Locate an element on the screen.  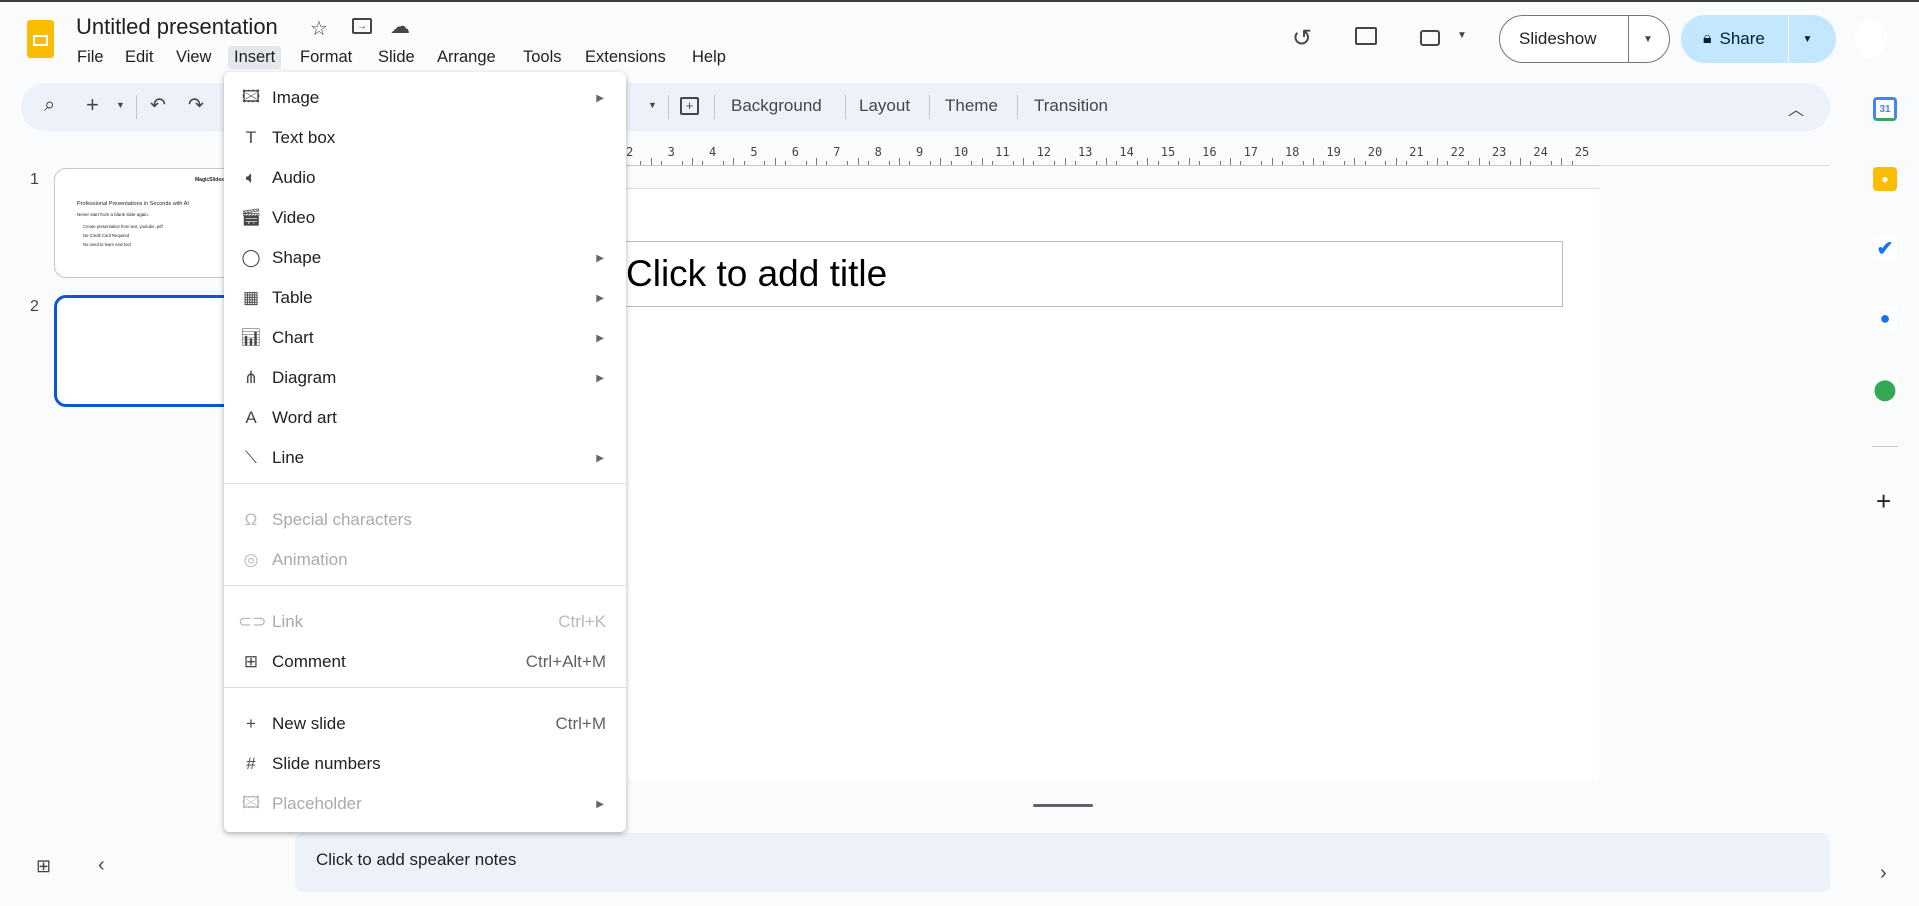
undo-icon: ↶ is located at coordinates (158, 105).